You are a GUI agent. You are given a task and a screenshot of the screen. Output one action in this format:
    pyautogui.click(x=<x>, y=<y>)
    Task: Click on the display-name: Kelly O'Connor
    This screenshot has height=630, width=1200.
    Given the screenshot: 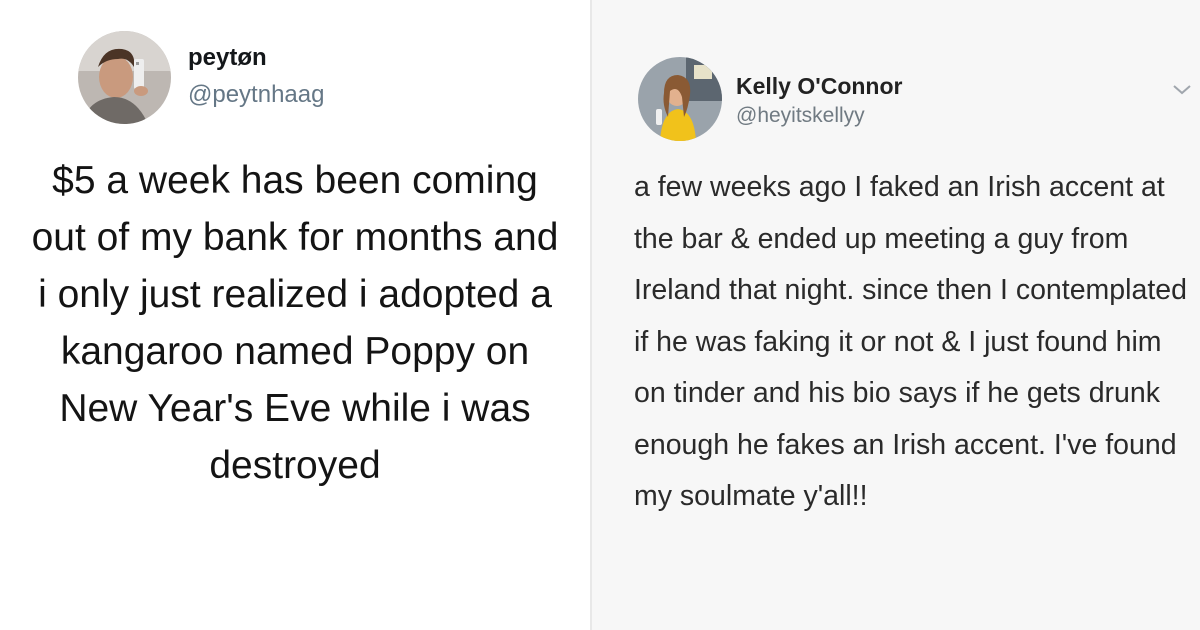 What is the action you would take?
    pyautogui.click(x=819, y=86)
    